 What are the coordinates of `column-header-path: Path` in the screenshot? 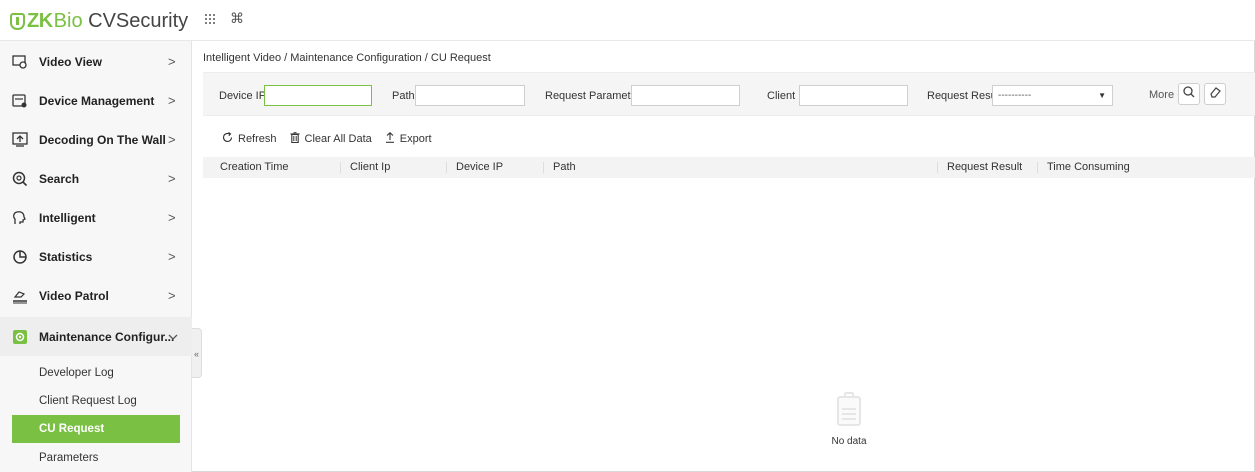 It's located at (564, 167).